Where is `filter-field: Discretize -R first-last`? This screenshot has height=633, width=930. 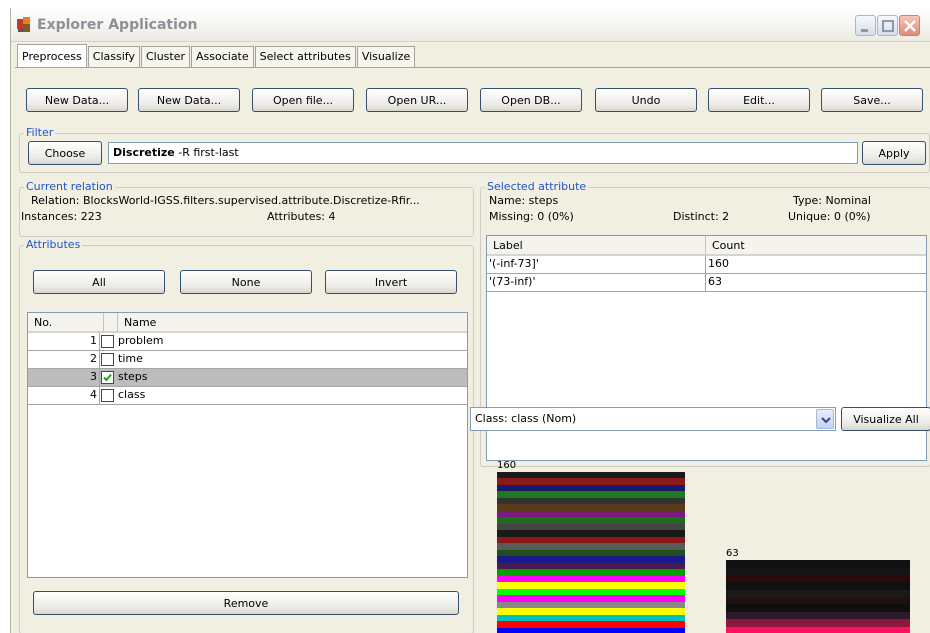 filter-field: Discretize -R first-last is located at coordinates (483, 153).